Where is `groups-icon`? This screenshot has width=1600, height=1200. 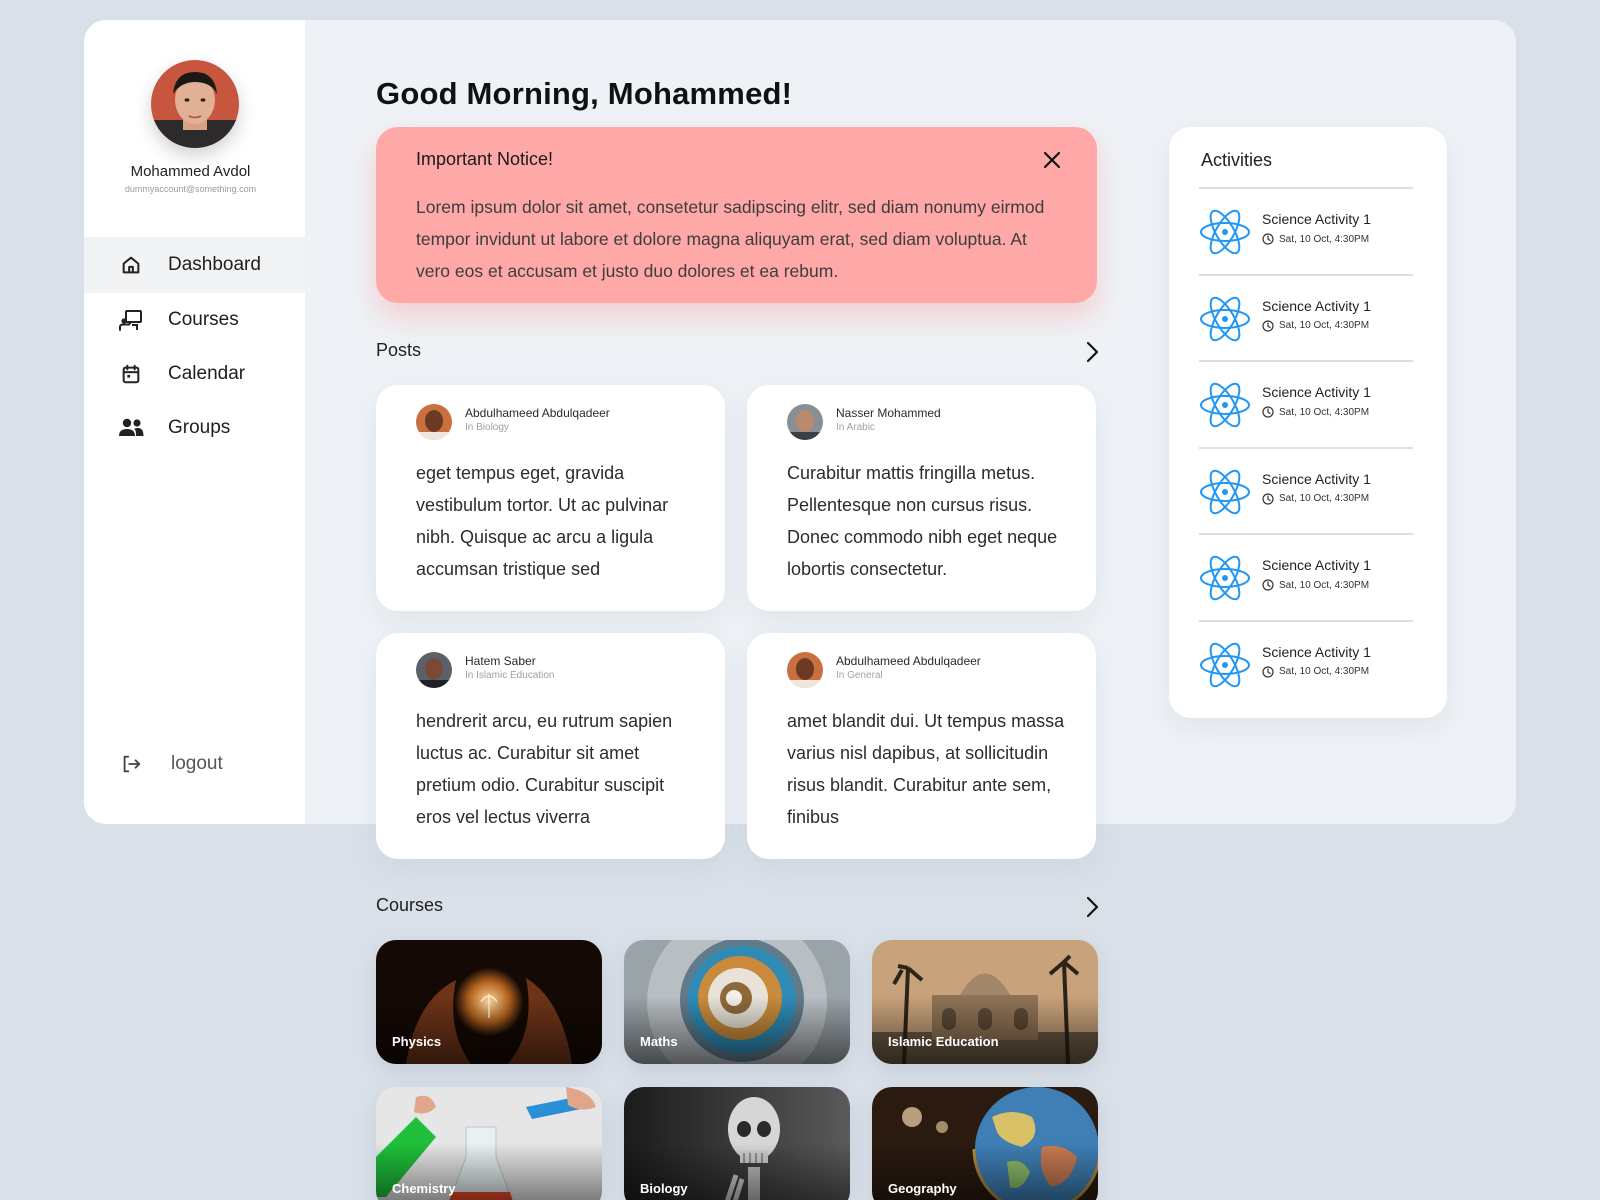
groups-icon is located at coordinates (131, 428).